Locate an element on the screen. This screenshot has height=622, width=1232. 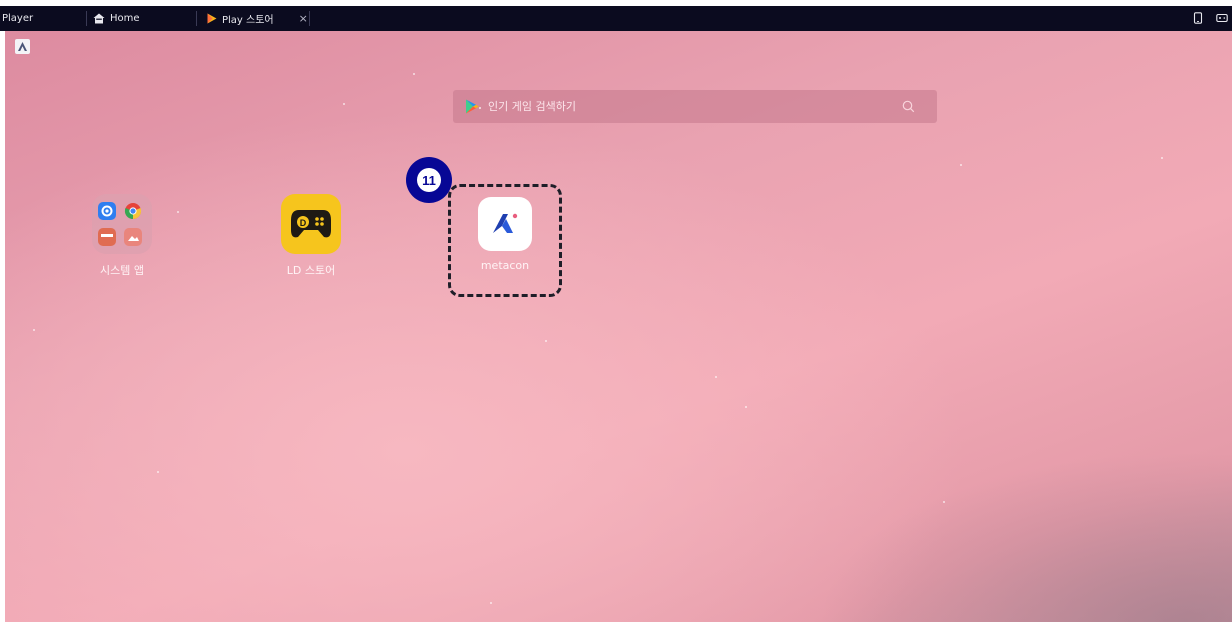
game-search-bar: 인기 게임 검색하기 is located at coordinates (695, 106).